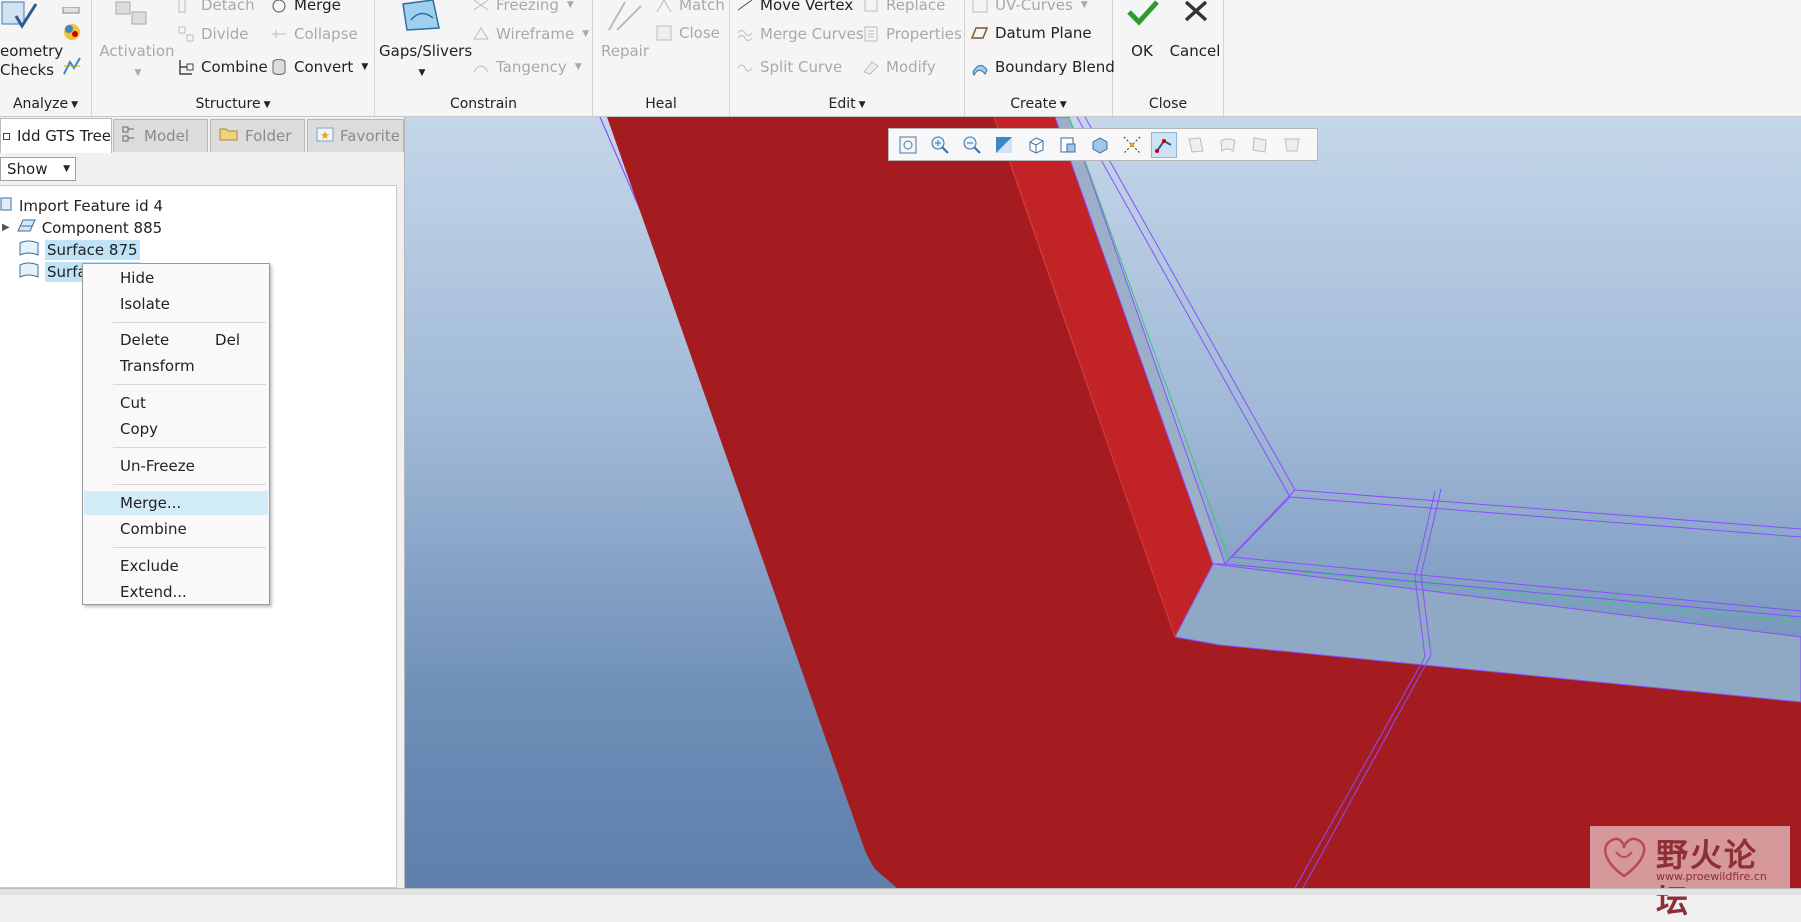  Describe the element at coordinates (305, 8) in the screenshot. I see `merge-button: Merge` at that location.